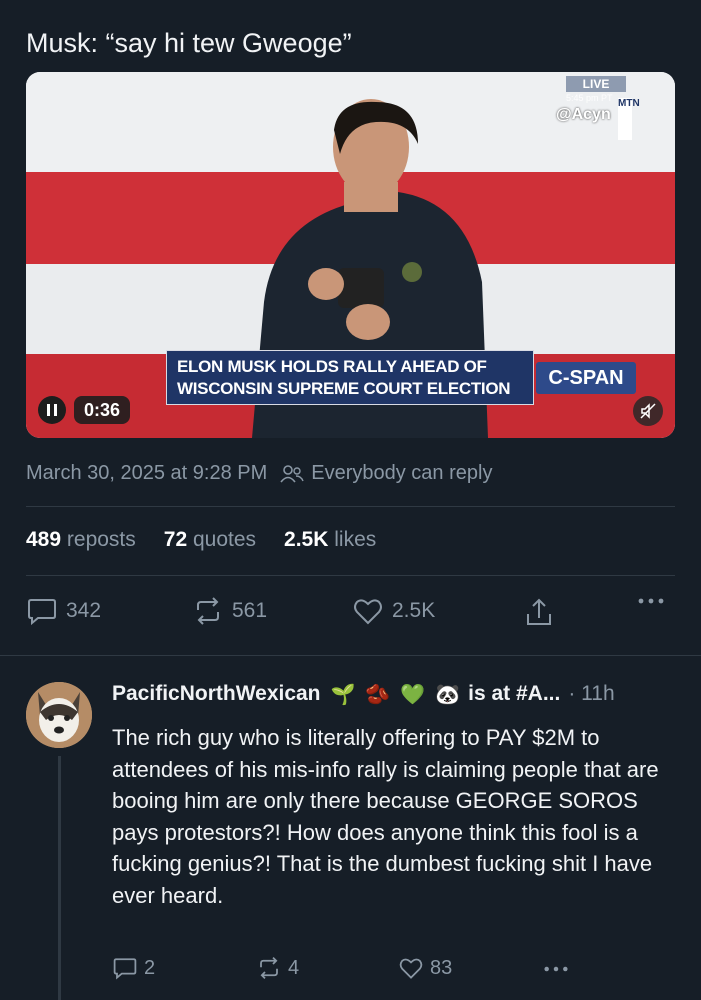  What do you see at coordinates (441, 967) in the screenshot?
I see `reply-like-count: 83` at bounding box center [441, 967].